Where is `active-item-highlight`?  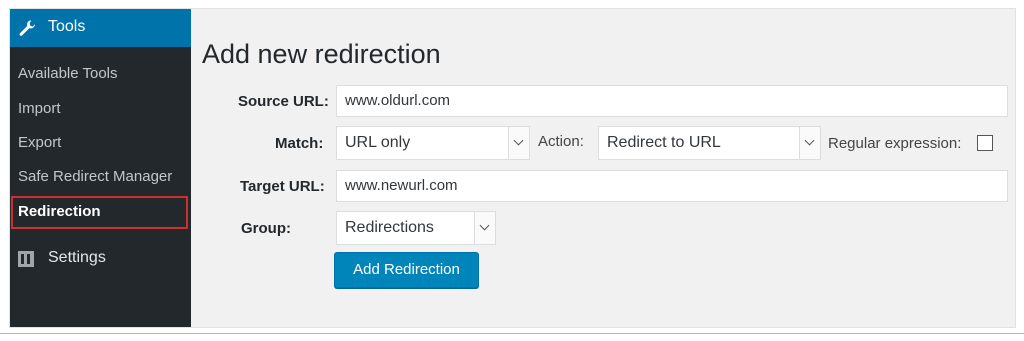
active-item-highlight is located at coordinates (99, 212).